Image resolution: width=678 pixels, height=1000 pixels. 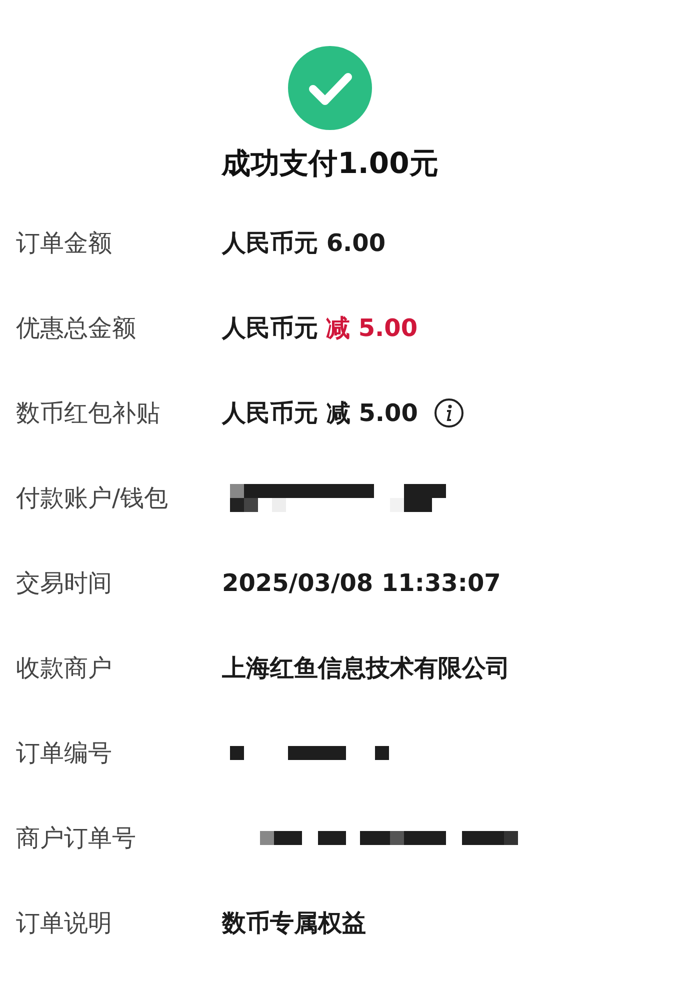 I want to click on field-label: 订单说明, so click(x=64, y=923).